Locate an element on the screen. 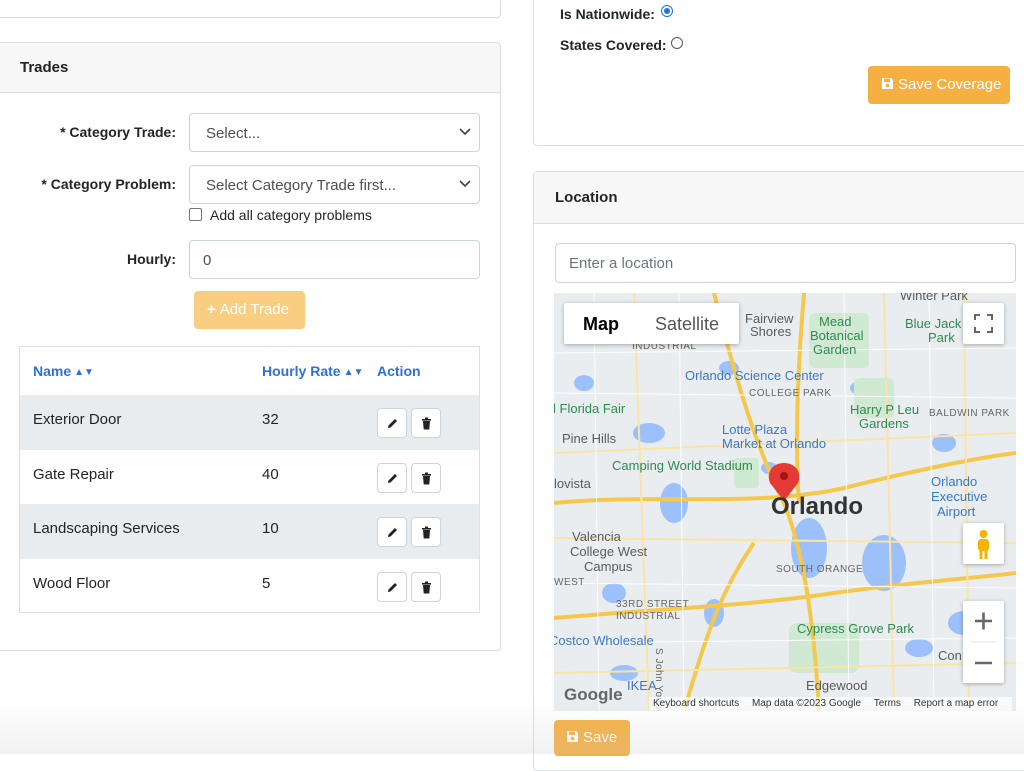 The height and width of the screenshot is (771, 1024). states-covered-label: States Covered: is located at coordinates (613, 45).